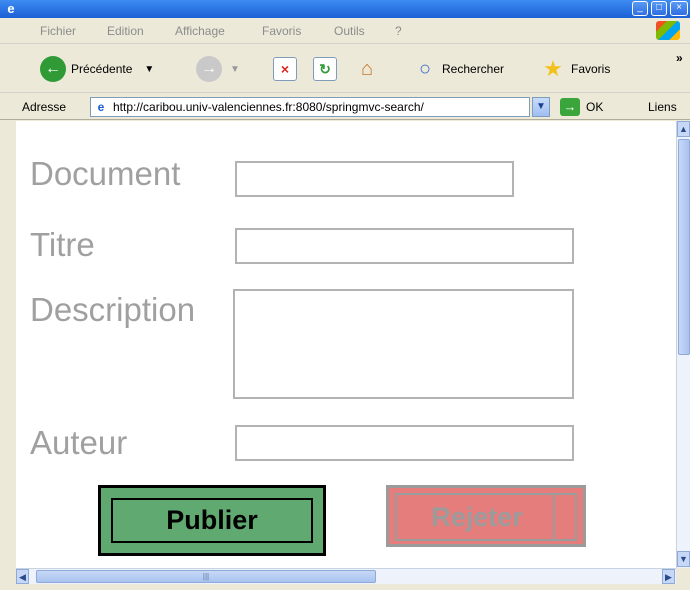 Image resolution: width=690 pixels, height=590 pixels. Describe the element at coordinates (640, 8) in the screenshot. I see `minimize-icon: _` at that location.